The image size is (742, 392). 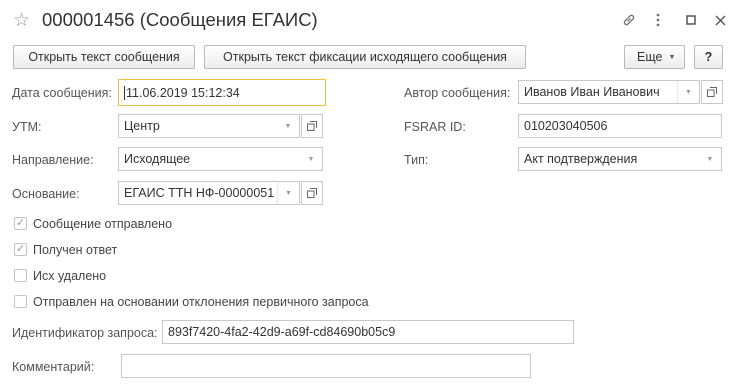 What do you see at coordinates (104, 57) in the screenshot?
I see `open-message-button: Открыть текст сообщения` at bounding box center [104, 57].